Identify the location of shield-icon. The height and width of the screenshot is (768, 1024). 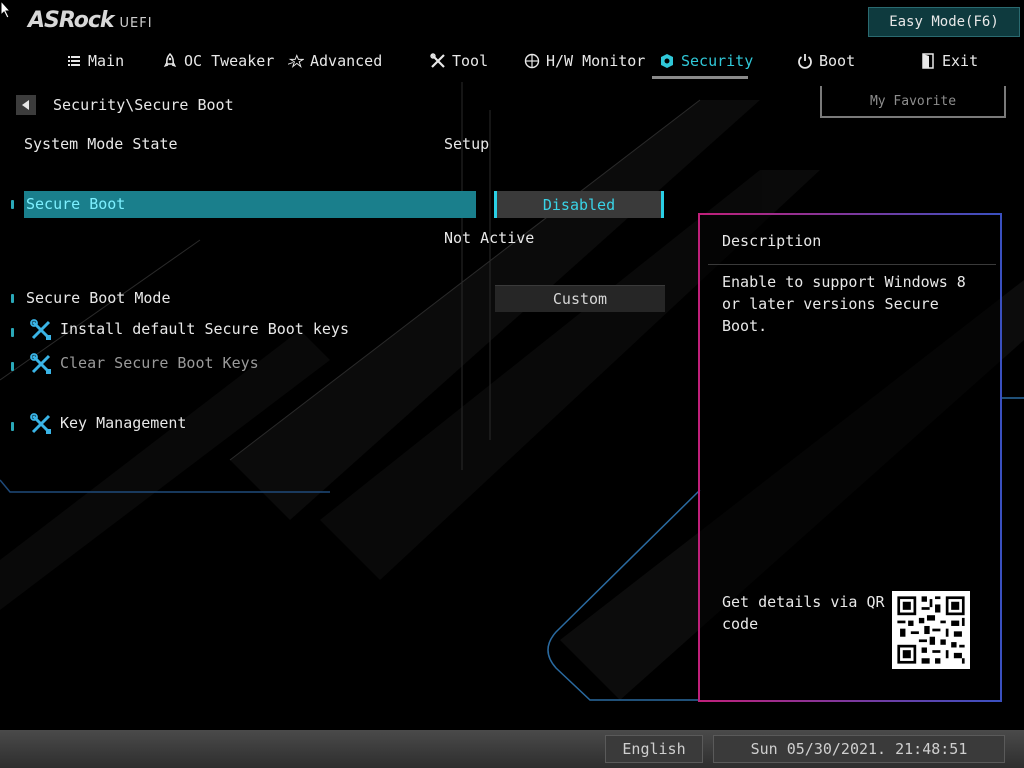
(667, 61).